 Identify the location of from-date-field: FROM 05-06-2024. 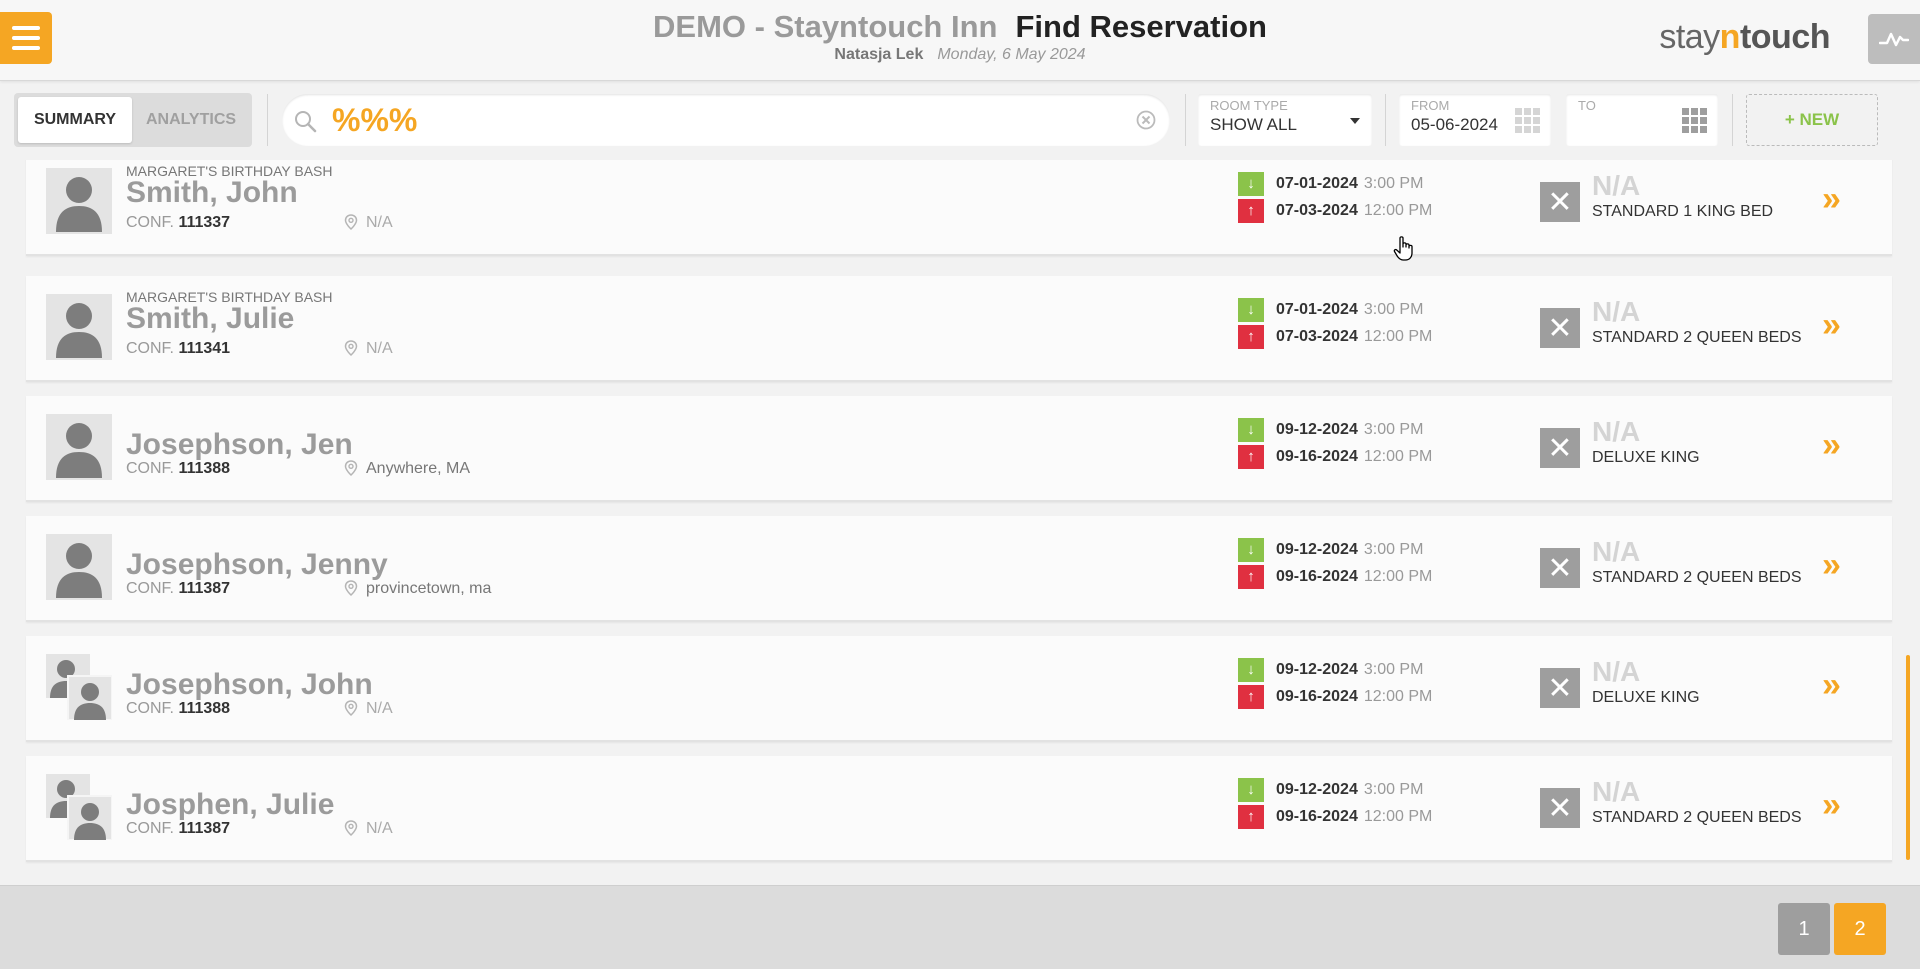
(1475, 120).